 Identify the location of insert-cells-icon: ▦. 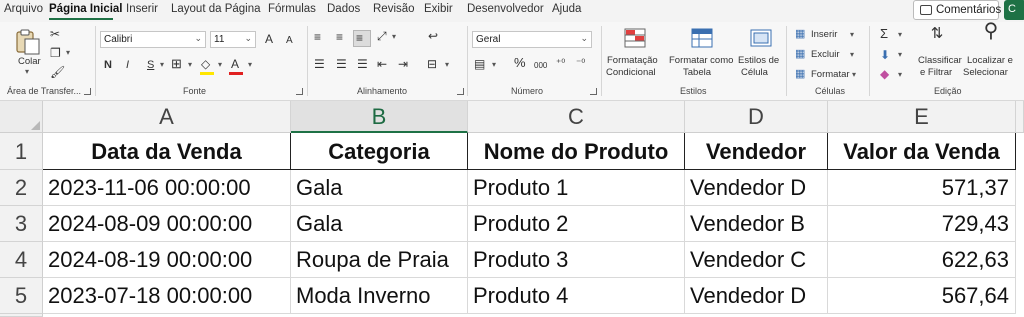
(800, 34).